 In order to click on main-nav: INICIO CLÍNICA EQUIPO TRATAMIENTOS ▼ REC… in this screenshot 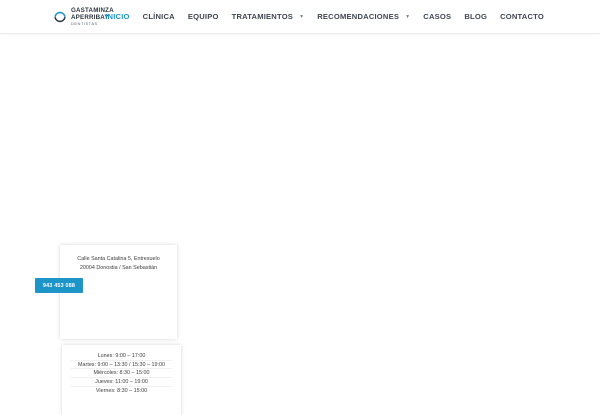, I will do `click(318, 16)`.